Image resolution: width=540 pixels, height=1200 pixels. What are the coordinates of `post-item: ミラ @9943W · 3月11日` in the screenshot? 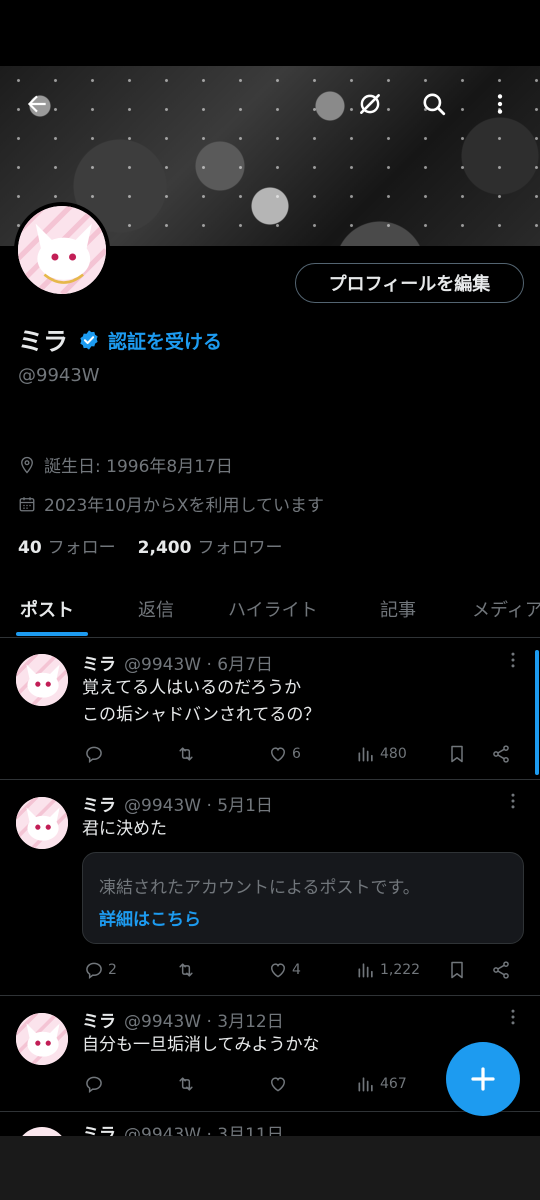 It's located at (270, 1124).